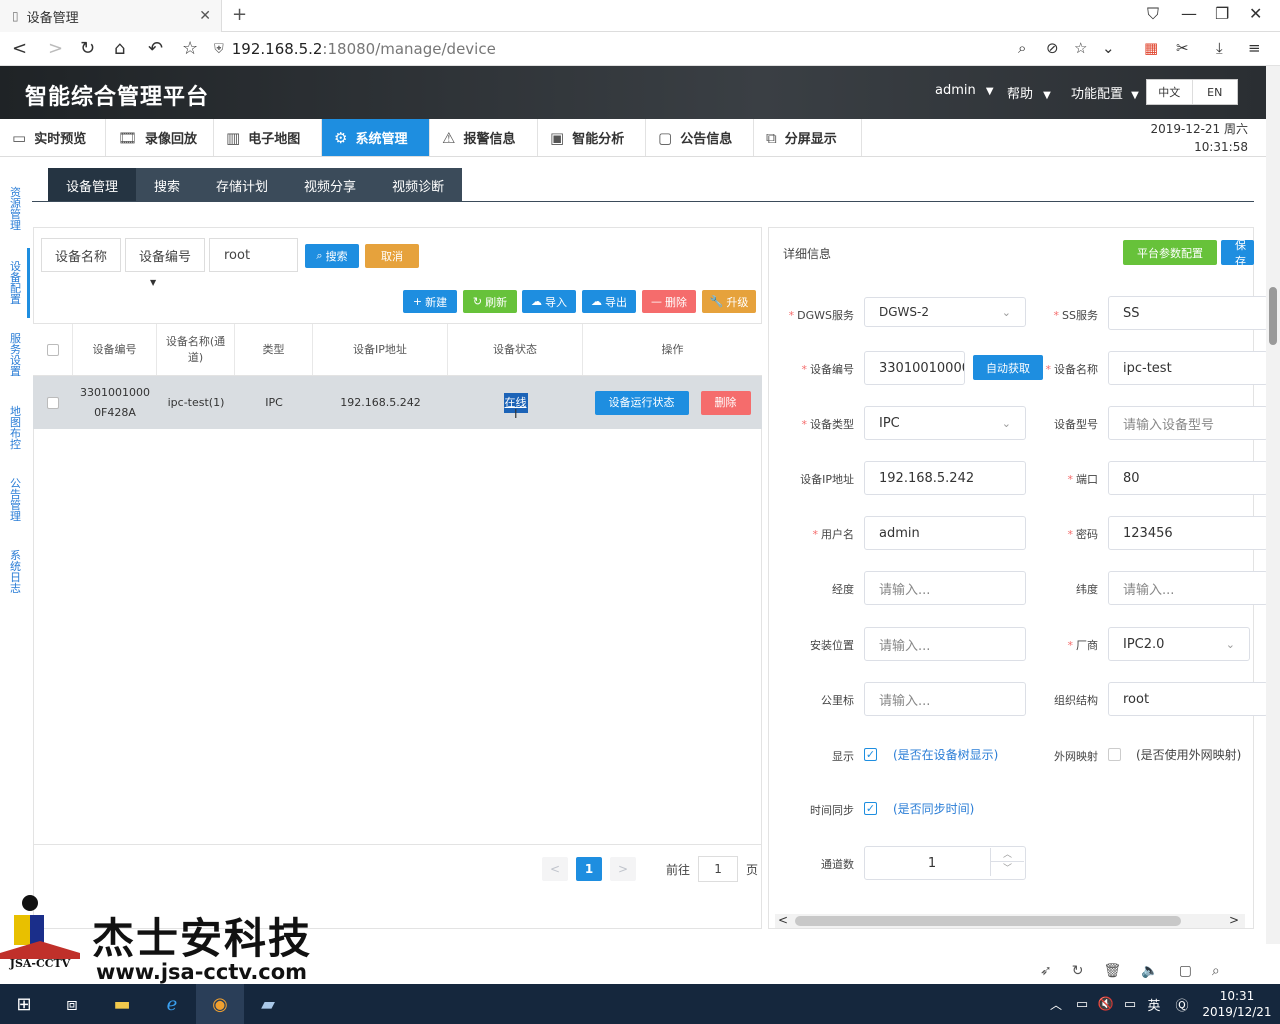 This screenshot has height=1024, width=1280. Describe the element at coordinates (122, 1004) in the screenshot. I see `file-explorer-icon: ▬` at that location.